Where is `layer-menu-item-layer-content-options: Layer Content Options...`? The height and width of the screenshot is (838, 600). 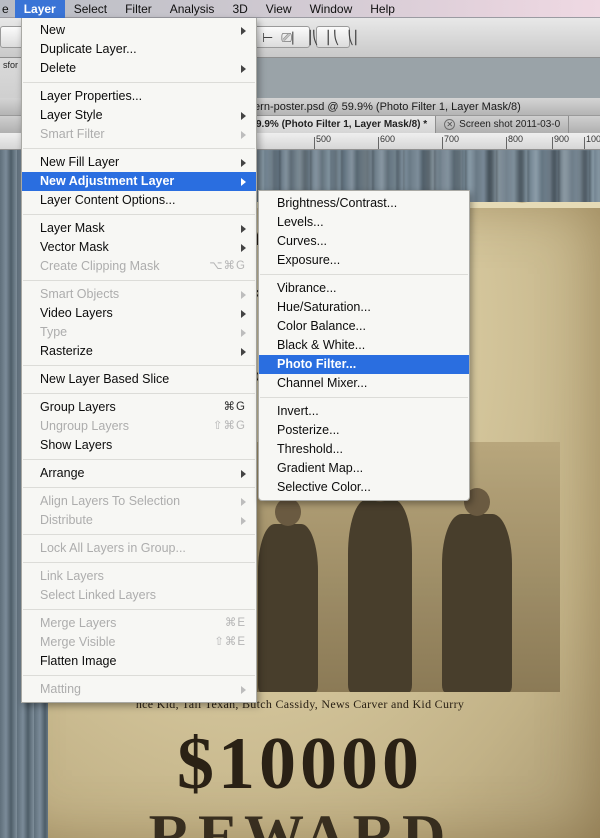 layer-menu-item-layer-content-options: Layer Content Options... is located at coordinates (139, 200).